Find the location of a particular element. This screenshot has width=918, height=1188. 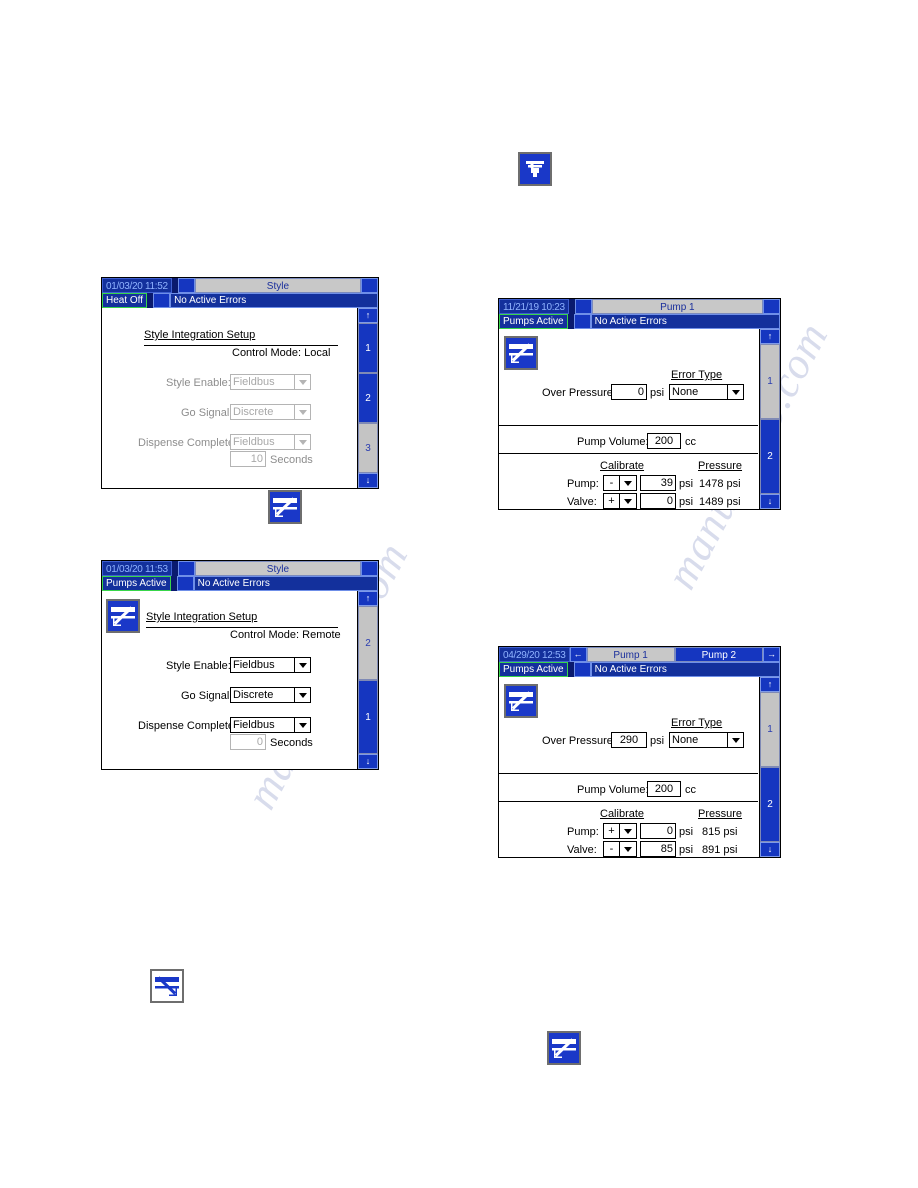

style-enable-label: Style Enable: is located at coordinates (198, 383).